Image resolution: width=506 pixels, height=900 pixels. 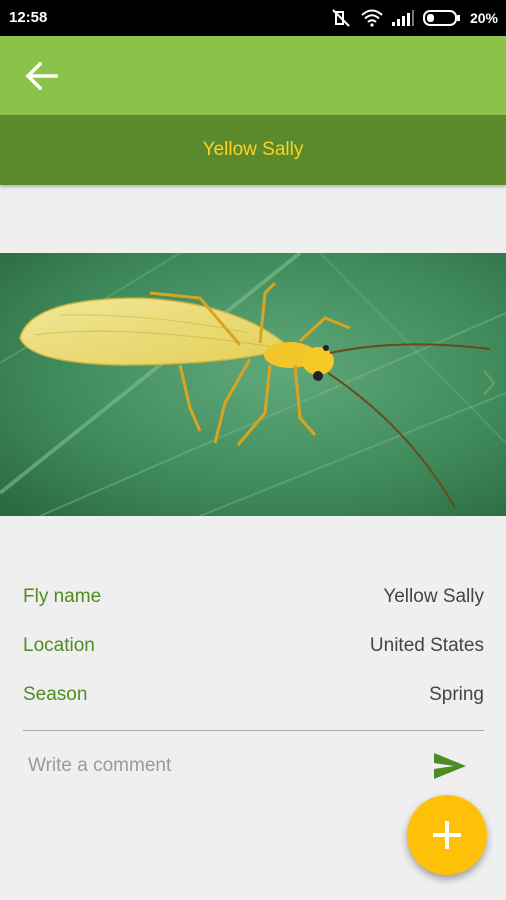 What do you see at coordinates (253, 597) in the screenshot?
I see `detail-row-fly-name: Fly name Yellow Sally` at bounding box center [253, 597].